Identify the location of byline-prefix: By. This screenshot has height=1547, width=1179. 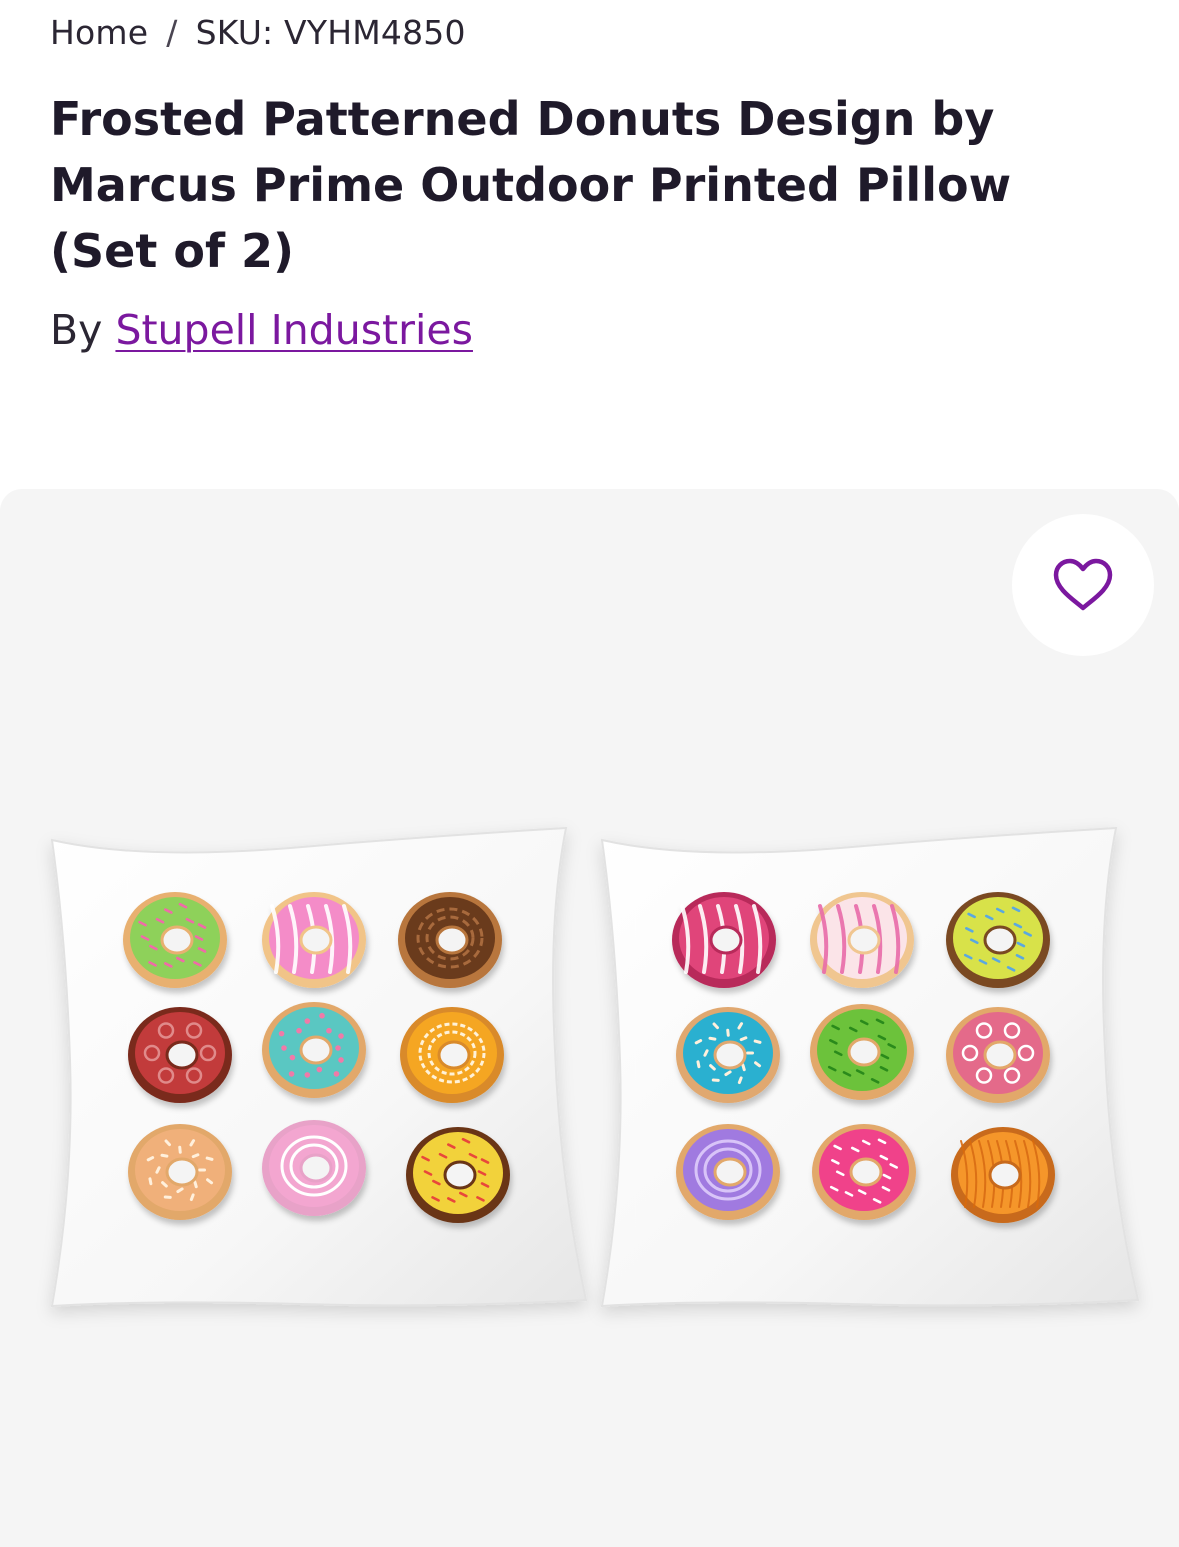
(76, 330).